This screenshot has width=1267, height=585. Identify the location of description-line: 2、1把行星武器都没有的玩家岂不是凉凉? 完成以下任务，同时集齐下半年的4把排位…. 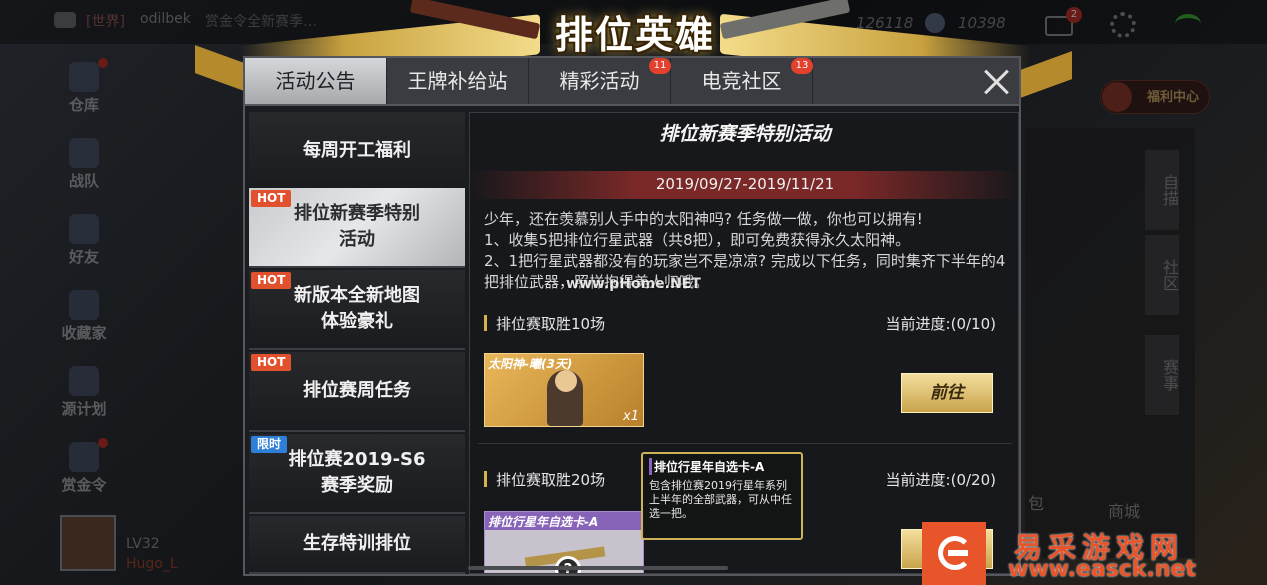
(745, 271).